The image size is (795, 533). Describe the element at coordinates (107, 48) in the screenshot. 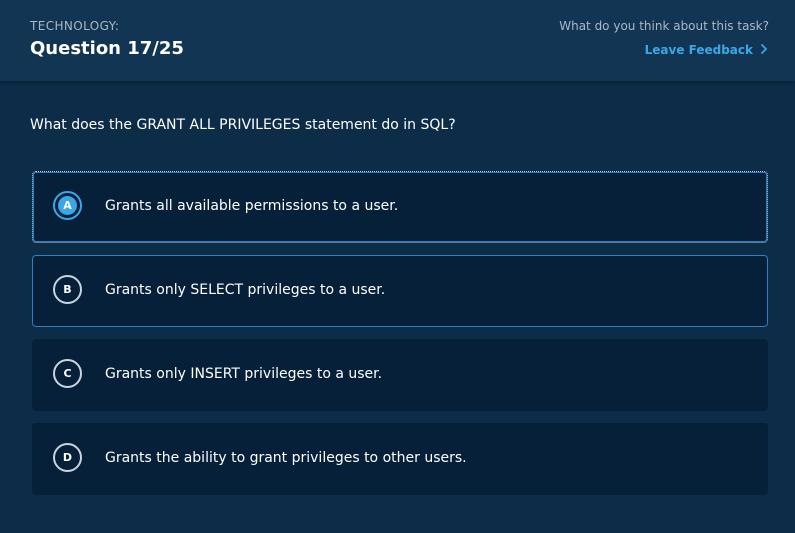

I see `question-number: Question 17/25` at that location.